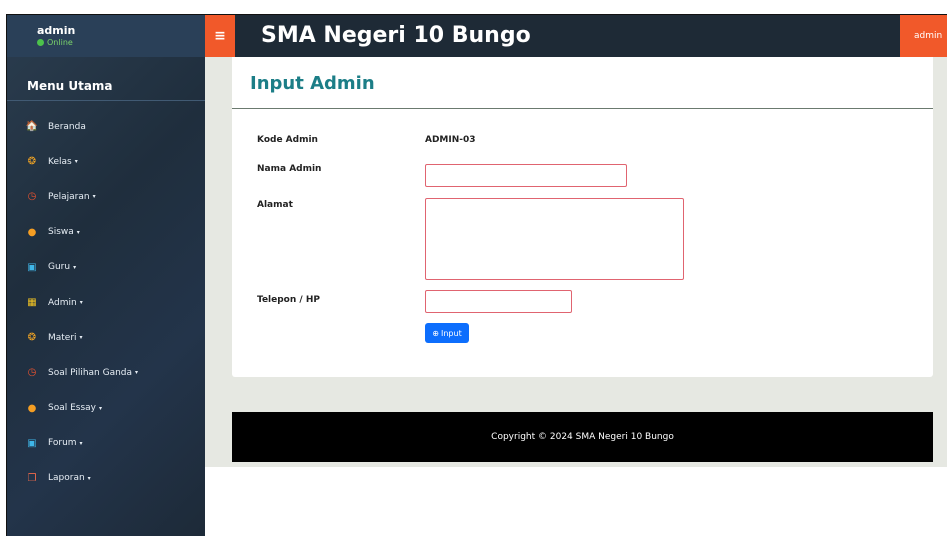 The height and width of the screenshot is (536, 947). Describe the element at coordinates (69, 196) in the screenshot. I see `sidebar-item-label: Pelajaran` at that location.